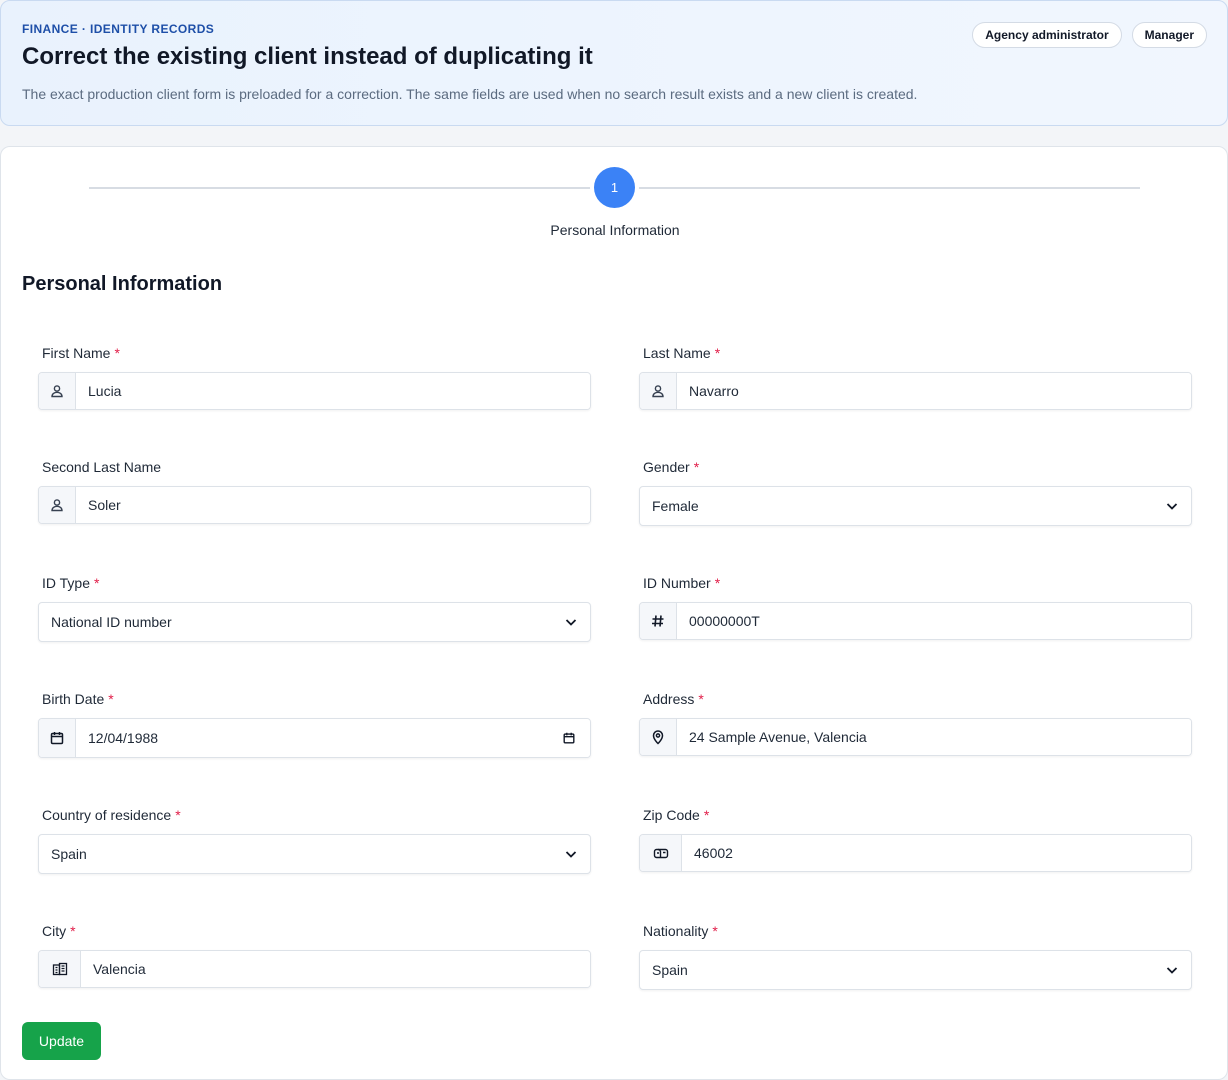 The height and width of the screenshot is (1080, 1228). Describe the element at coordinates (102, 467) in the screenshot. I see `second-last-name-label: Second Last Name` at that location.